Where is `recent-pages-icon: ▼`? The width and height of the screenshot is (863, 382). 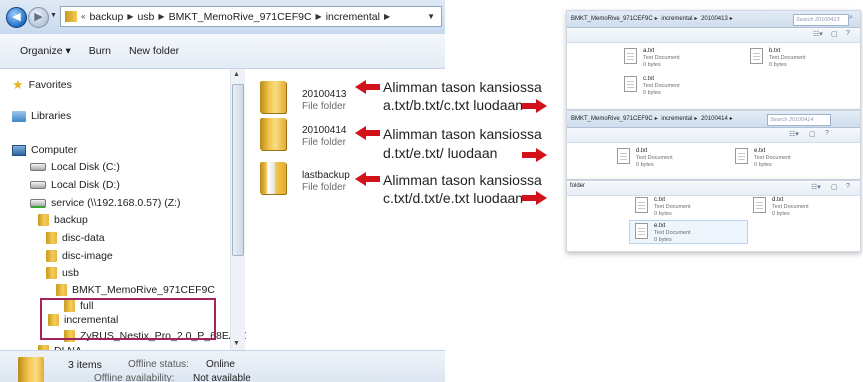 recent-pages-icon: ▼ is located at coordinates (53, 15).